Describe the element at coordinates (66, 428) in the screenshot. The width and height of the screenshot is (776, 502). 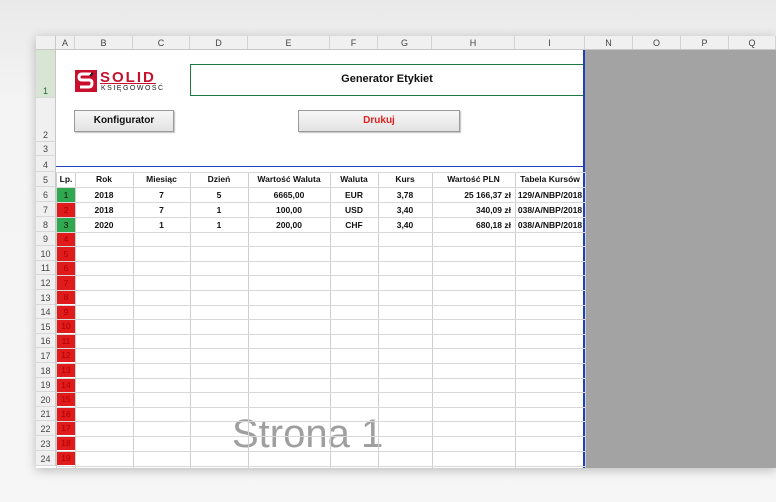
I see `lp-cell: 17` at that location.